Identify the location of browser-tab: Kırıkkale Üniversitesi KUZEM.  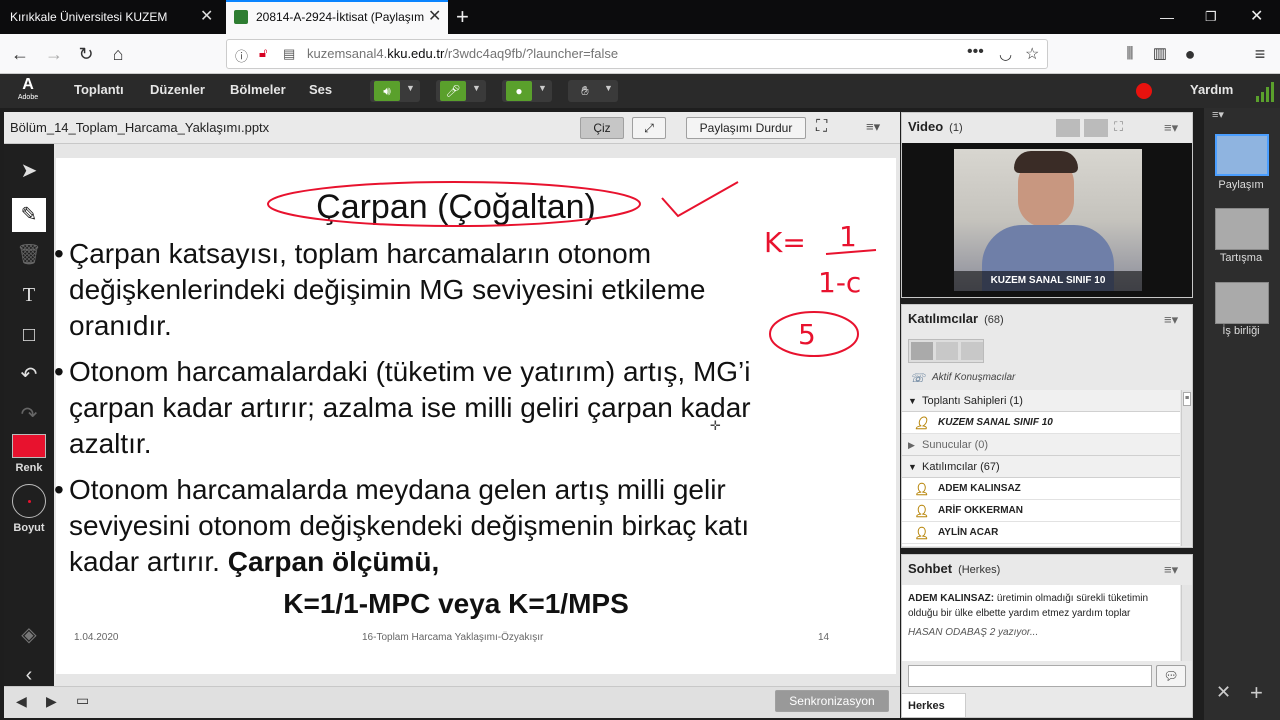
(112, 17).